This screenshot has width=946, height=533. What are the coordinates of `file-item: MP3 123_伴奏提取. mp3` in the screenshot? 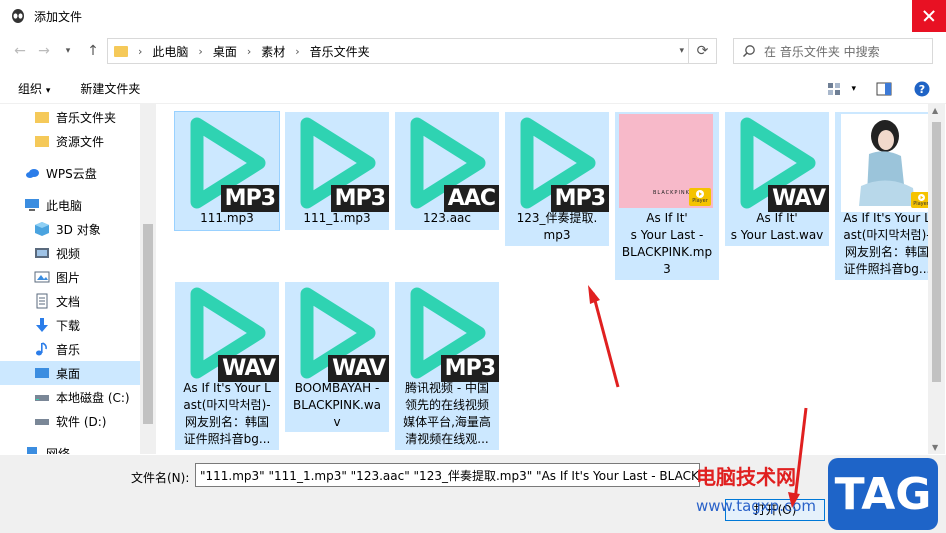 It's located at (557, 179).